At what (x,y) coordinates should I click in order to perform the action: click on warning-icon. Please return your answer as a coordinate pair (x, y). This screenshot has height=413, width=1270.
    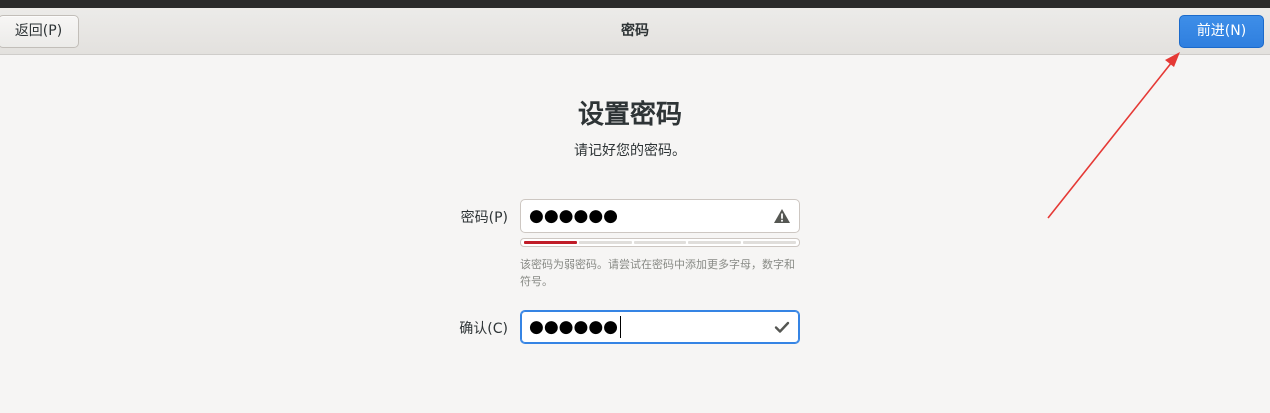
    Looking at the image, I should click on (782, 216).